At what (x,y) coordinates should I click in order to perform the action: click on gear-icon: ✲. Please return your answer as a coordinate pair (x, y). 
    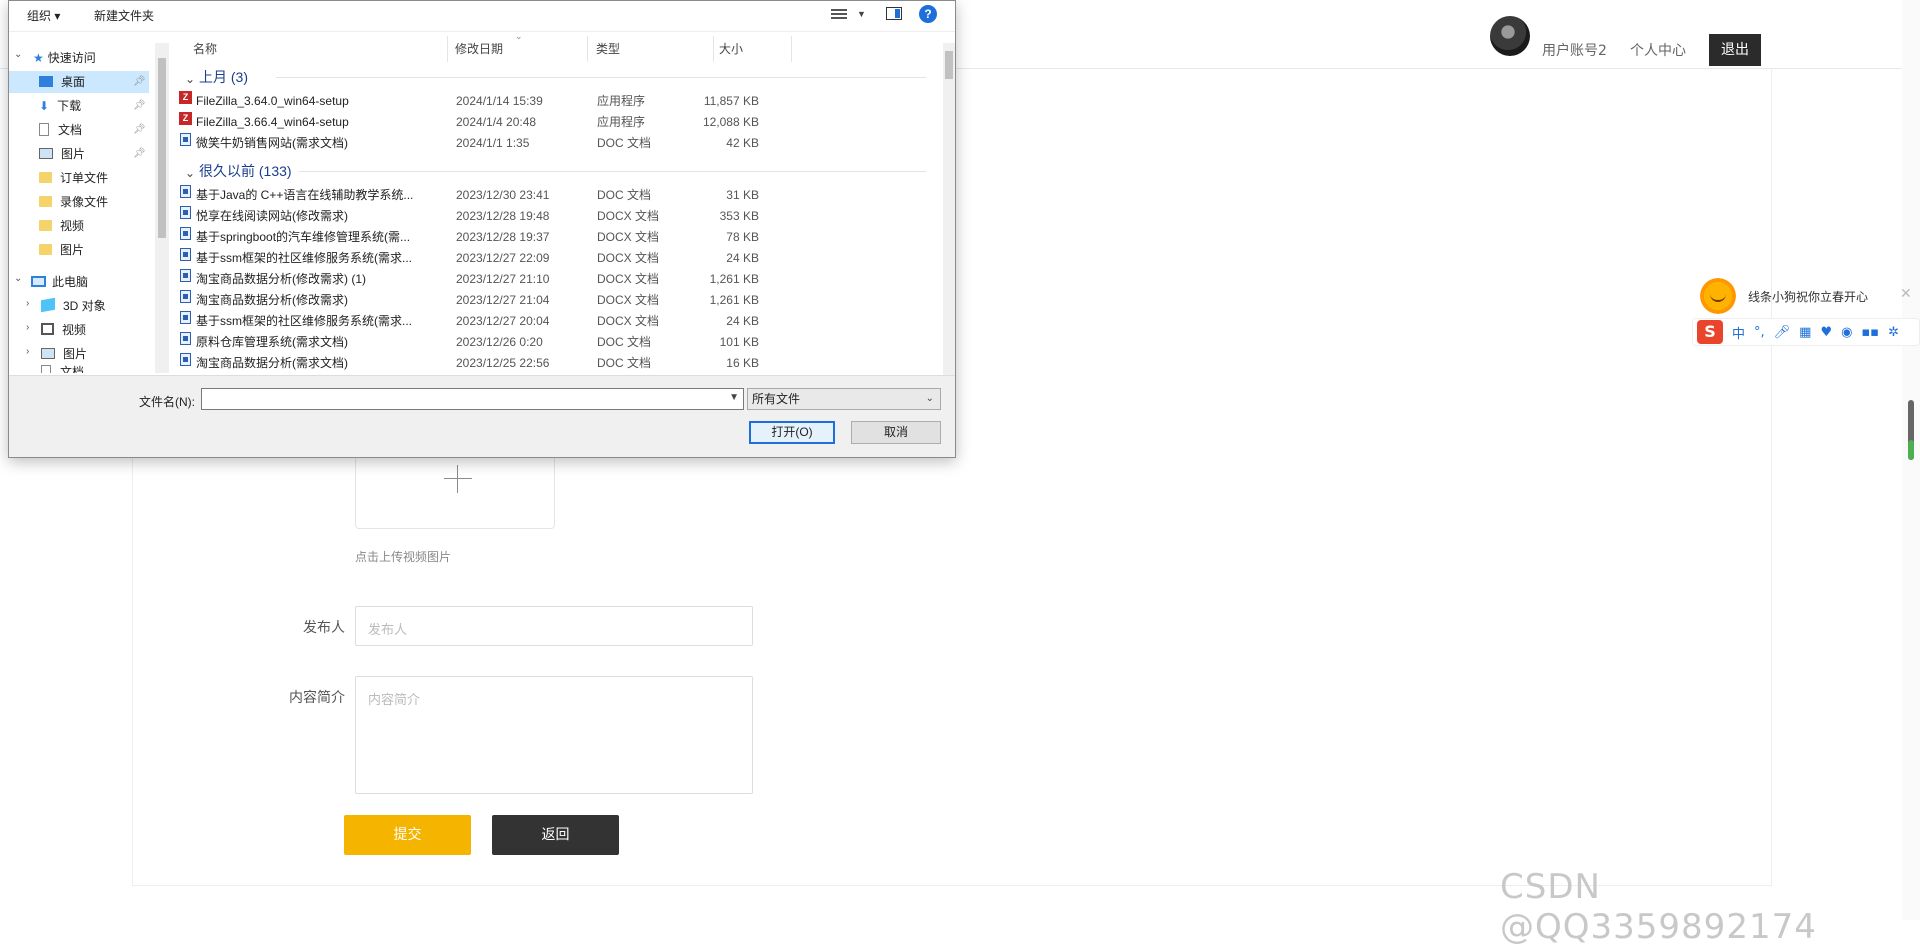
    Looking at the image, I should click on (1893, 332).